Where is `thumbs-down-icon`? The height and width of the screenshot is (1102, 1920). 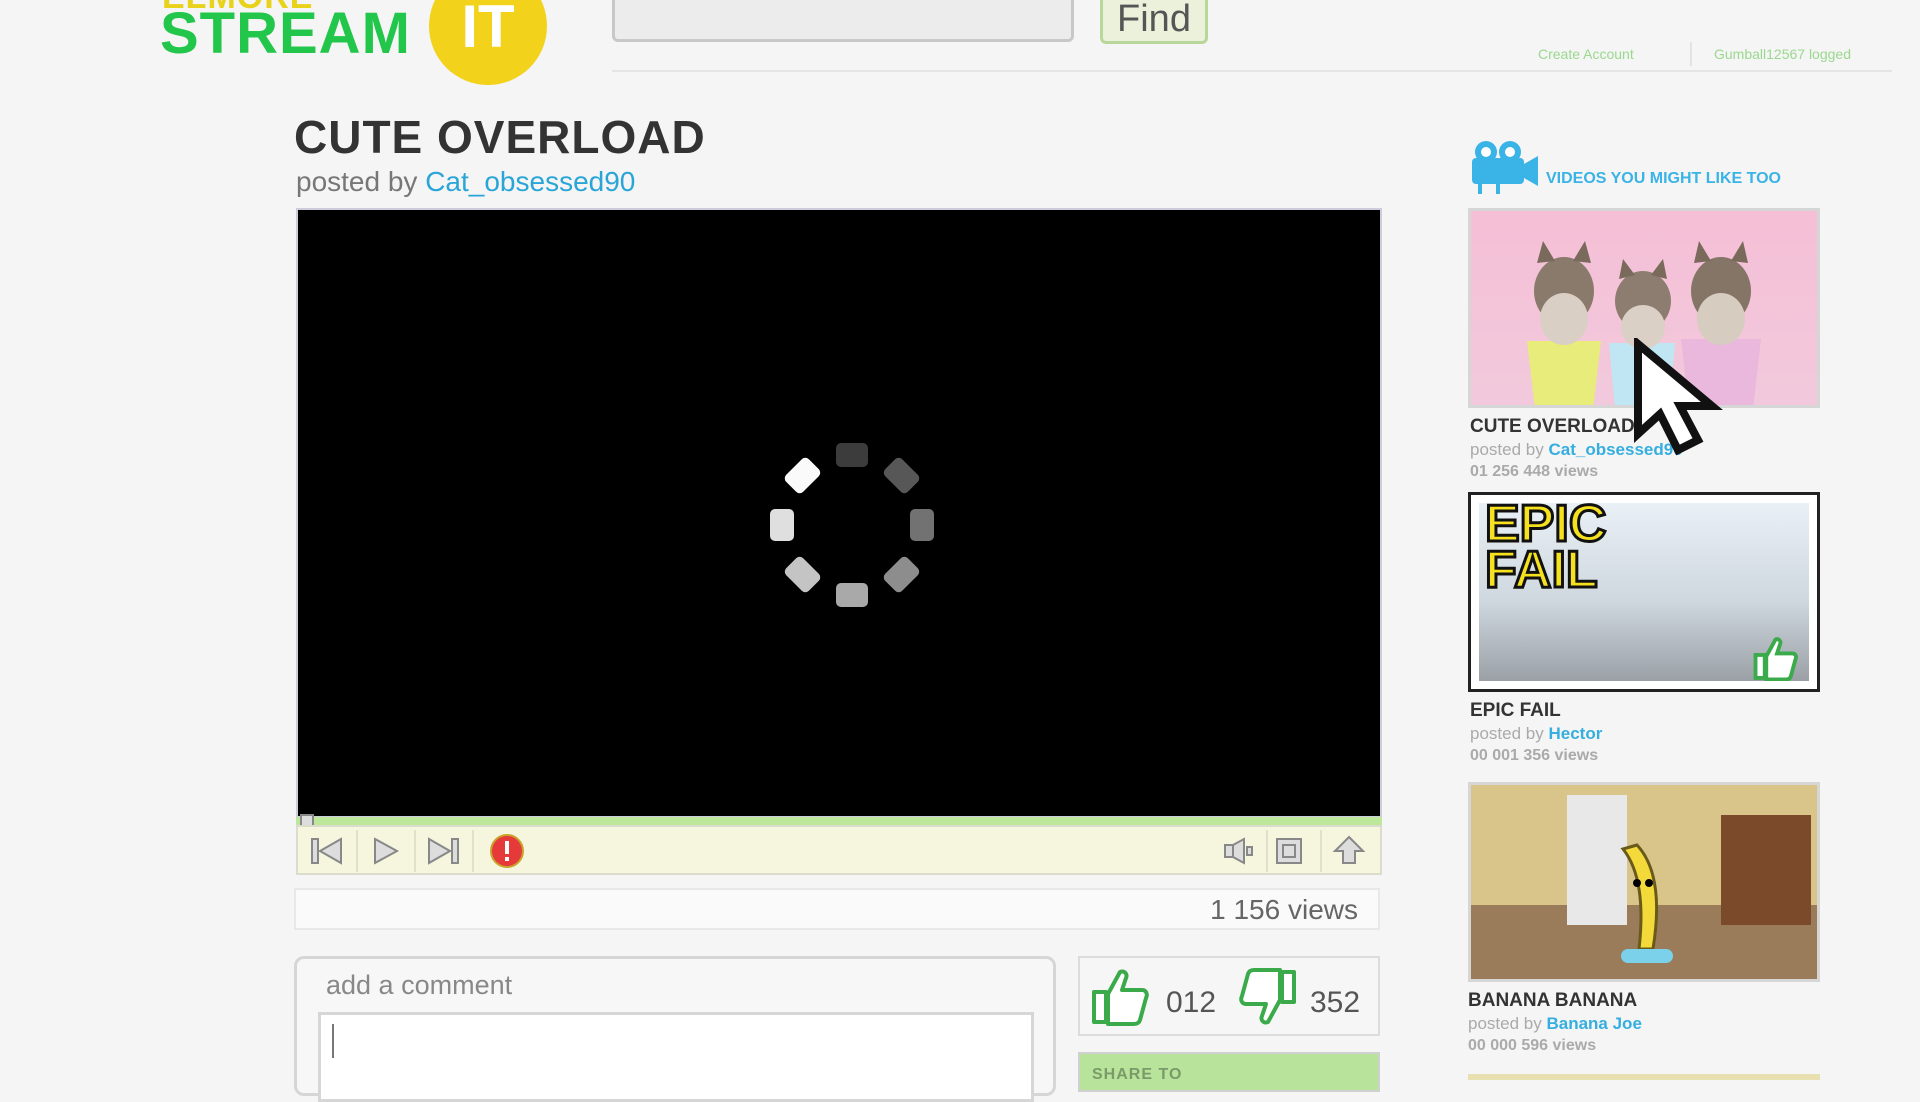 thumbs-down-icon is located at coordinates (1266, 998).